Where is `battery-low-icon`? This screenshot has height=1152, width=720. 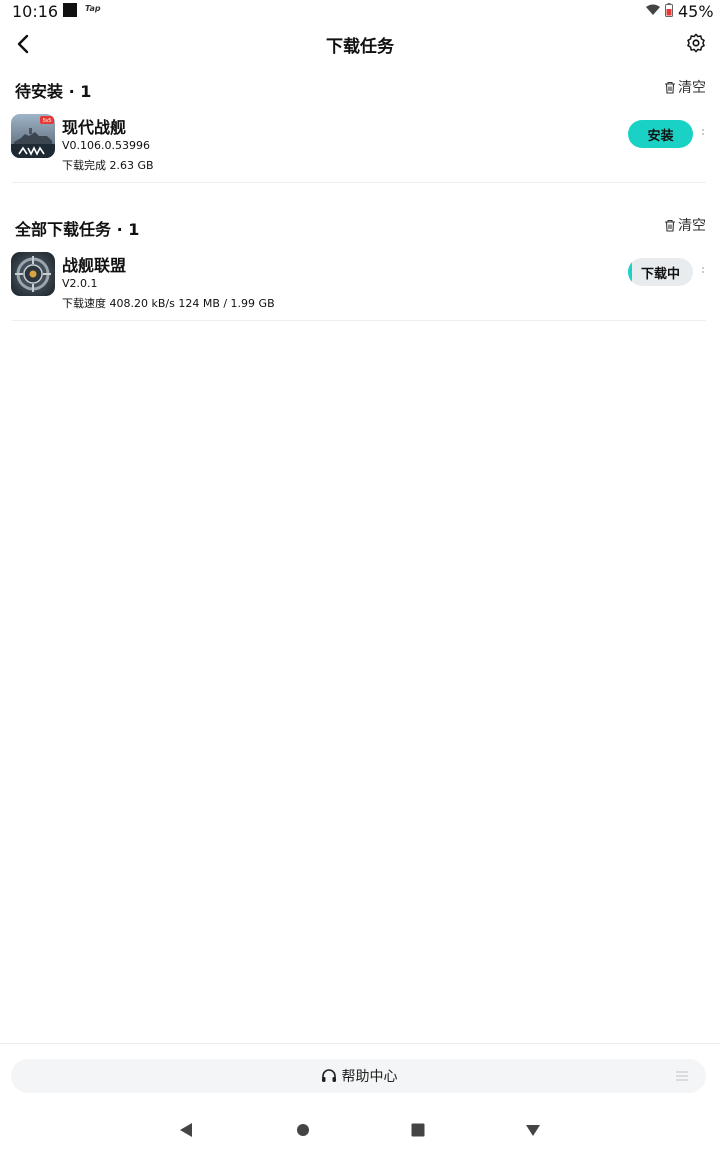
battery-low-icon is located at coordinates (669, 10).